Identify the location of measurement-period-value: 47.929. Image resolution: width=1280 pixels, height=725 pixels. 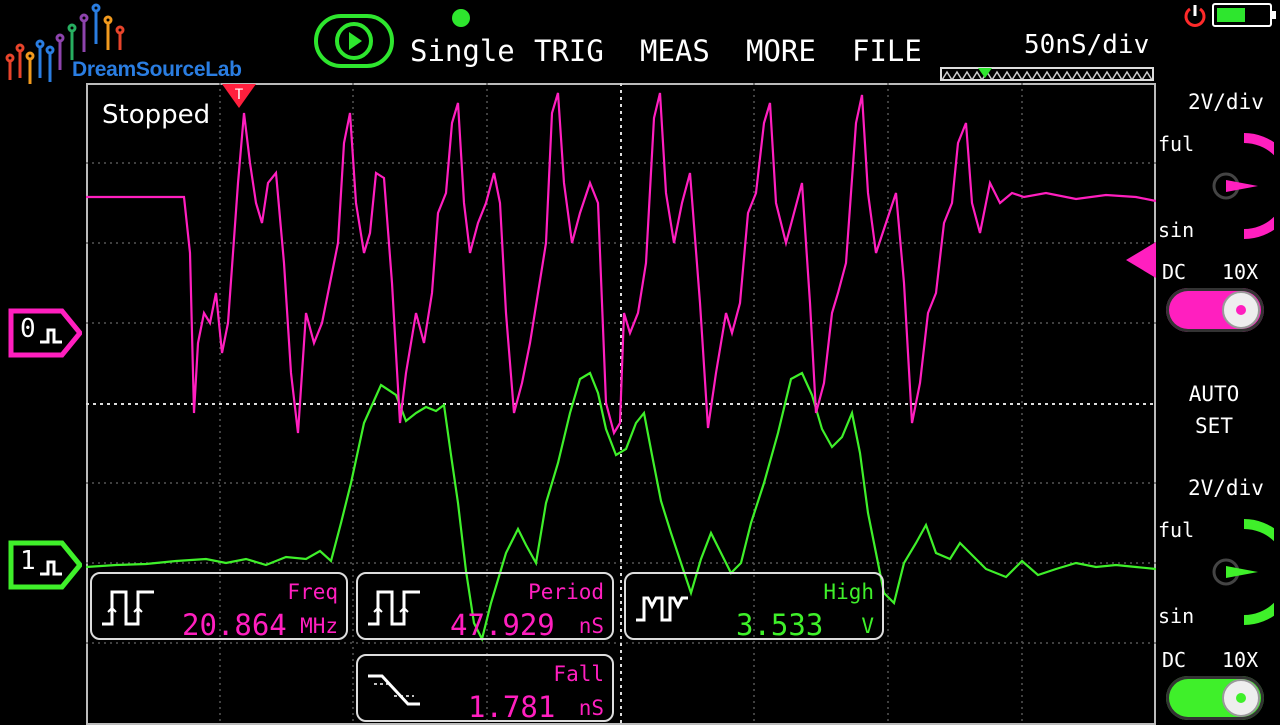
(502, 625).